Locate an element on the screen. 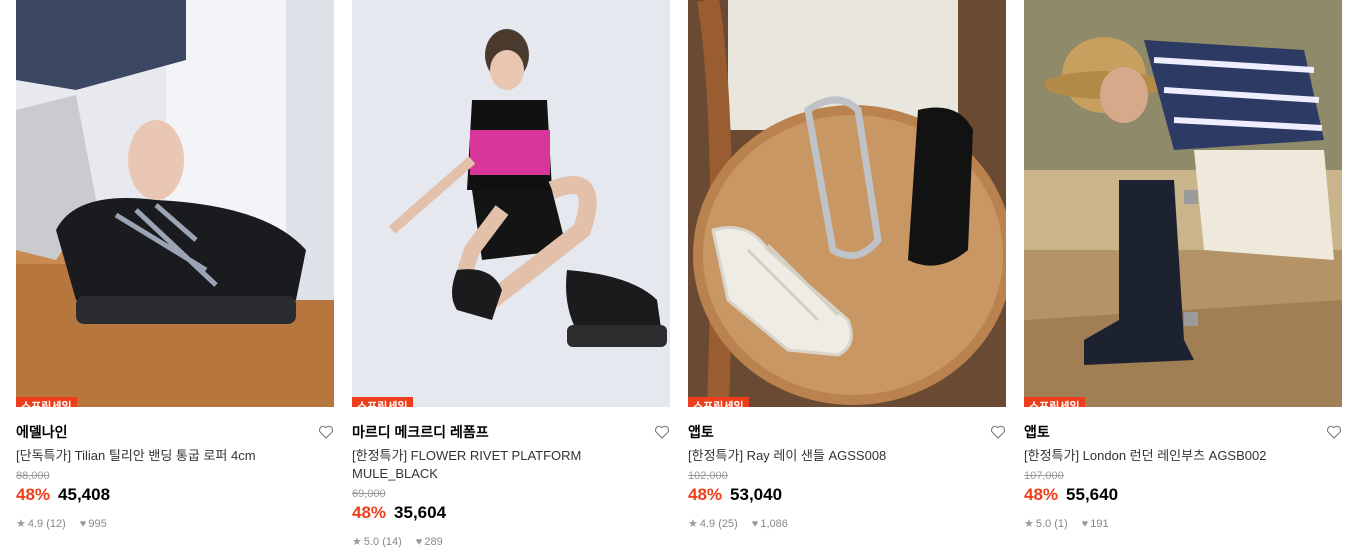  rating: 4.9 (12) is located at coordinates (46, 524).